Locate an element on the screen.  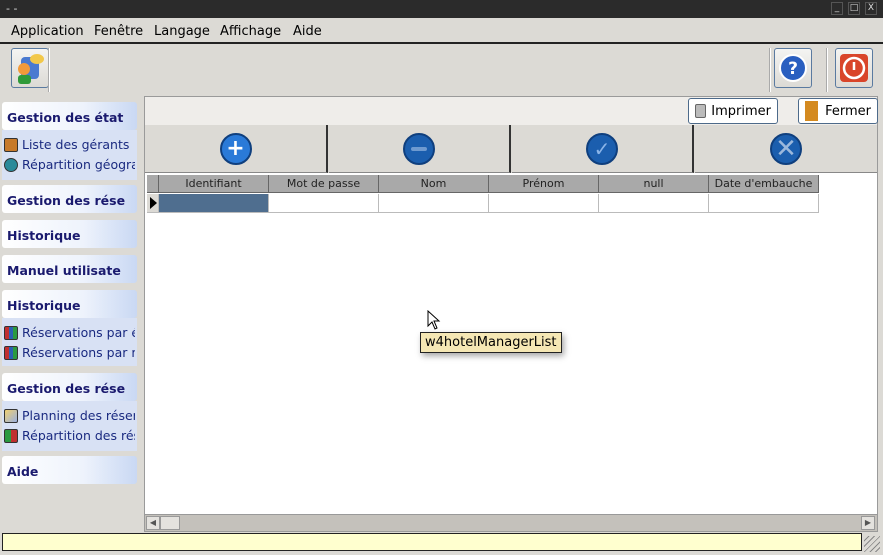
window-title: - - is located at coordinates (12, 8).